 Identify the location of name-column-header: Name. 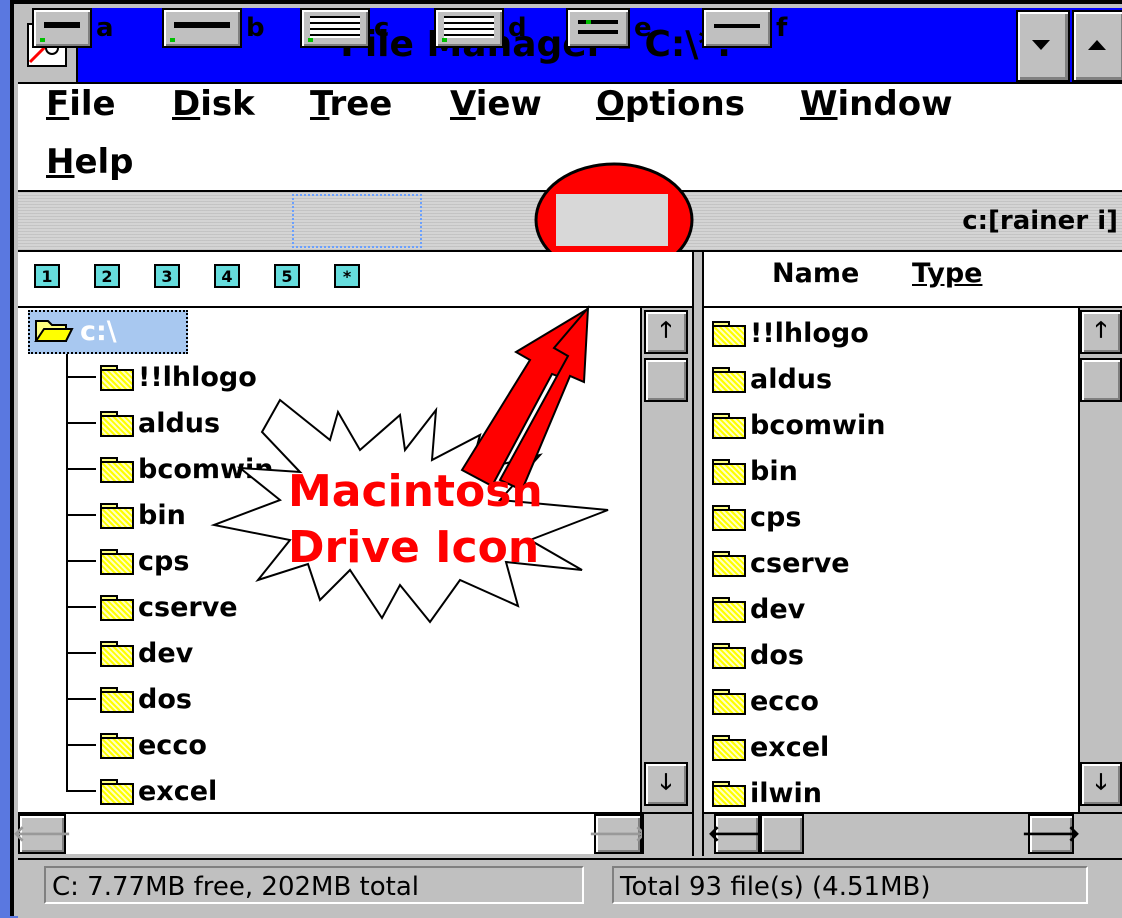
(815, 273).